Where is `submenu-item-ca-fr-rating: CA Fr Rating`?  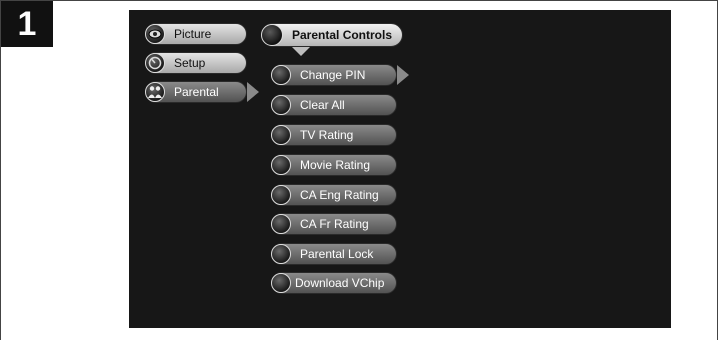 submenu-item-ca-fr-rating: CA Fr Rating is located at coordinates (334, 224).